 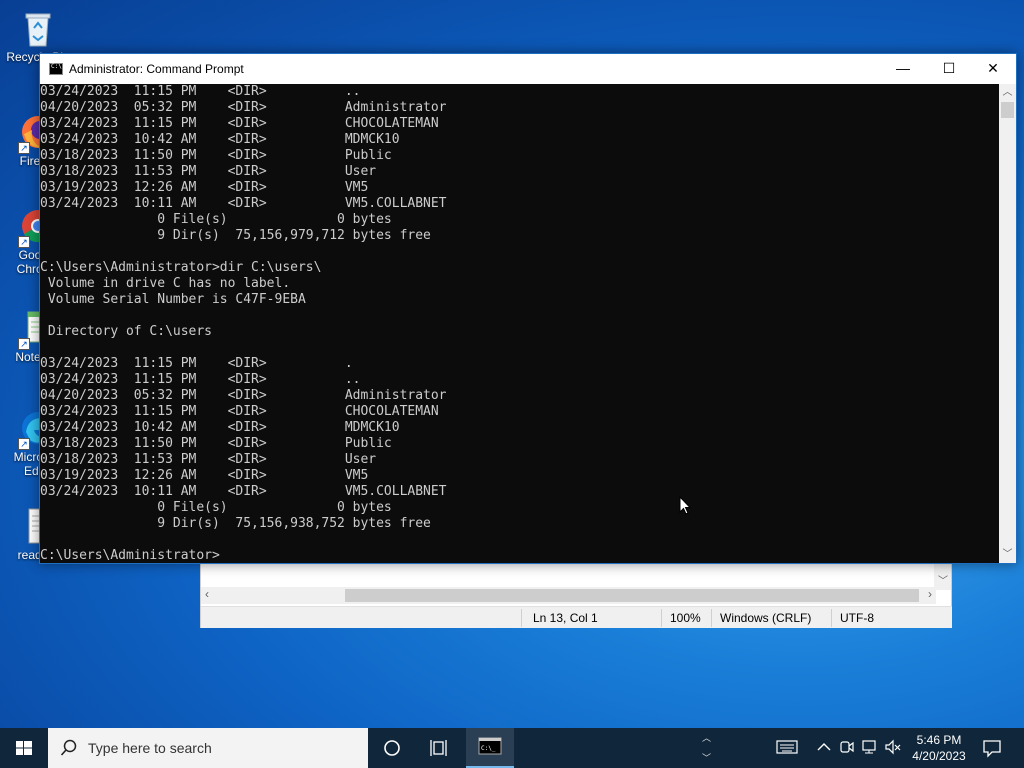 What do you see at coordinates (787, 747) in the screenshot?
I see `keyboard-icon` at bounding box center [787, 747].